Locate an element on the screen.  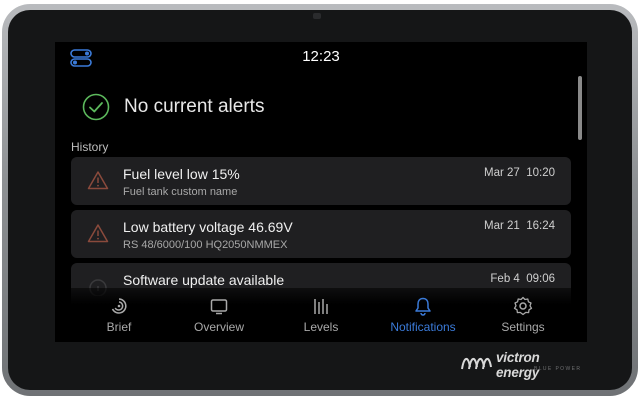
victron-logo-icon is located at coordinates (476, 364).